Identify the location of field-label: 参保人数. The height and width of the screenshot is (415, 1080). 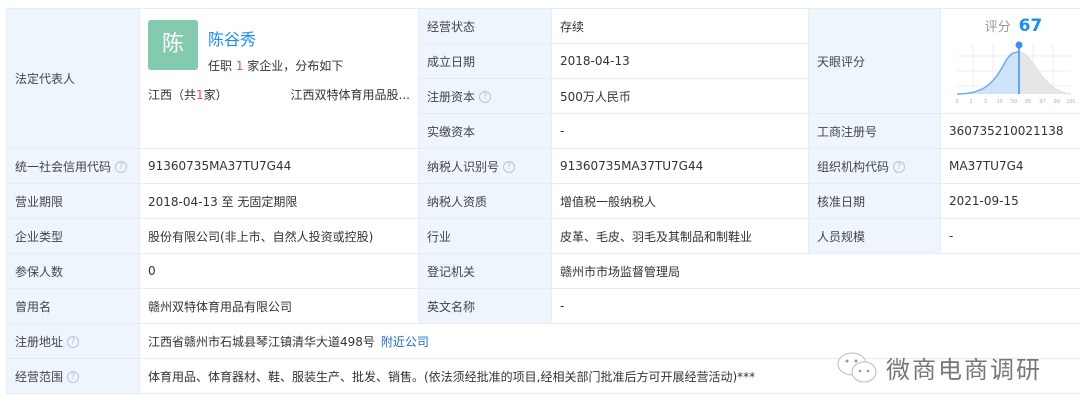
(73, 271).